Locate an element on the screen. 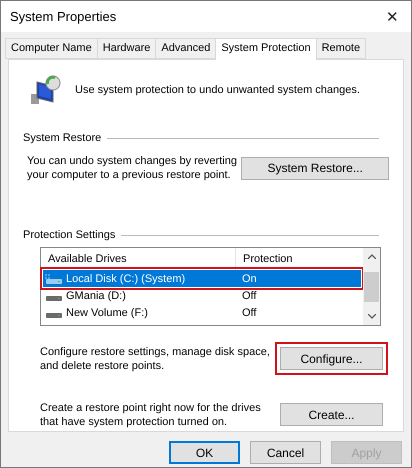 Image resolution: width=412 pixels, height=468 pixels. restore-description: You can undo system changes by reverting your computer to a previous restore point. is located at coordinates (132, 168).